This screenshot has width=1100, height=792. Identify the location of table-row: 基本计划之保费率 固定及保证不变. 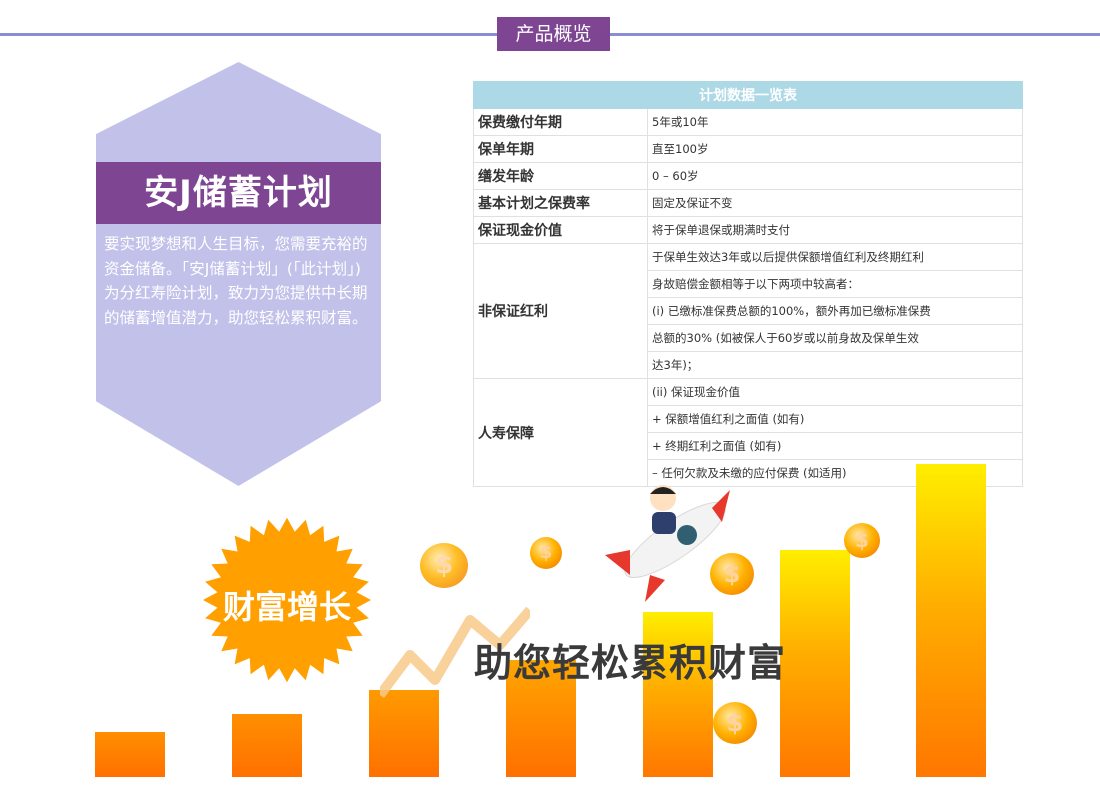
(748, 203).